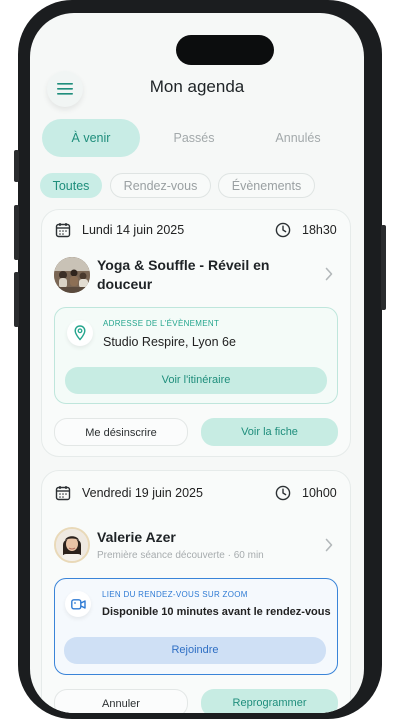 This screenshot has height=719, width=400. I want to click on filter-all: Toutes, so click(71, 185).